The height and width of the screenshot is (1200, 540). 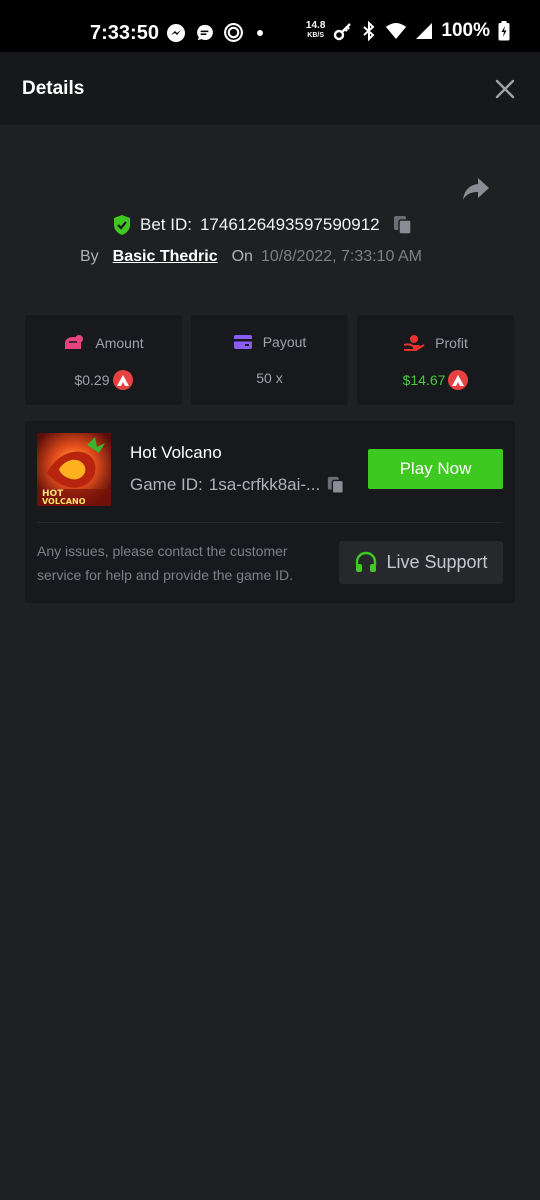 What do you see at coordinates (233, 32) in the screenshot?
I see `sync-icon` at bounding box center [233, 32].